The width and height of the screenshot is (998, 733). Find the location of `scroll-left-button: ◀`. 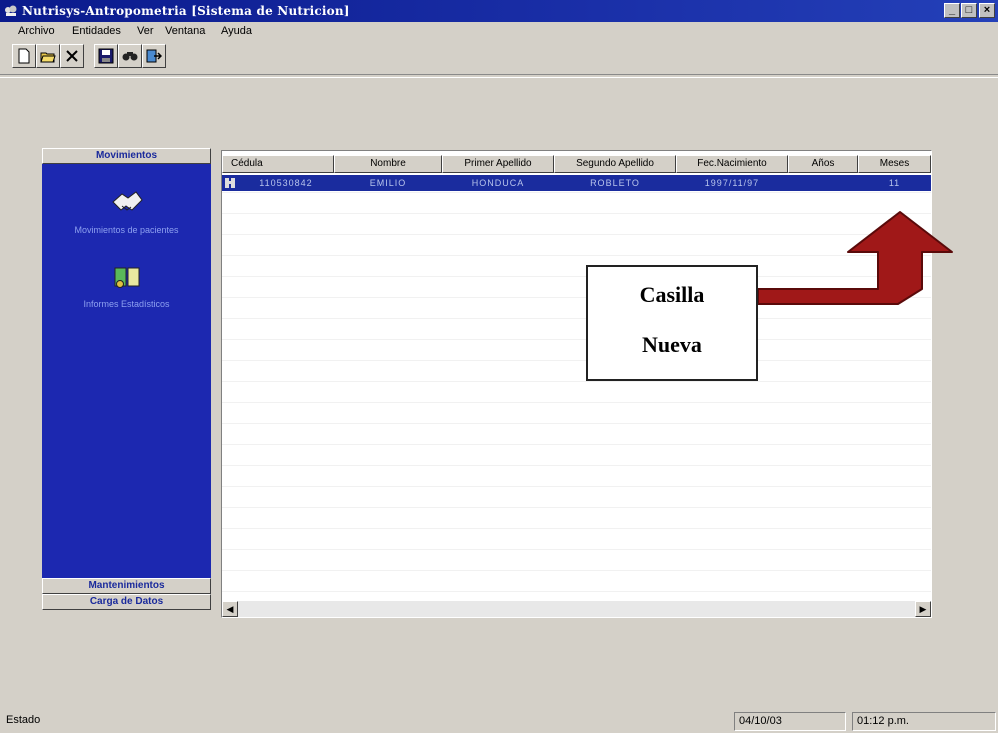

scroll-left-button: ◀ is located at coordinates (230, 609).